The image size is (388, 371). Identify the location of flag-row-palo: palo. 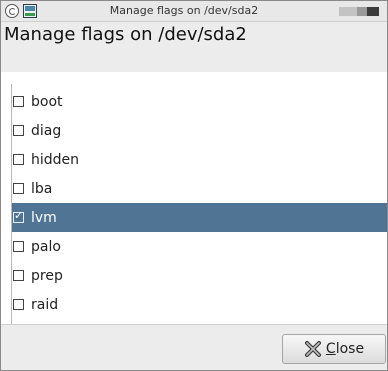
(199, 246).